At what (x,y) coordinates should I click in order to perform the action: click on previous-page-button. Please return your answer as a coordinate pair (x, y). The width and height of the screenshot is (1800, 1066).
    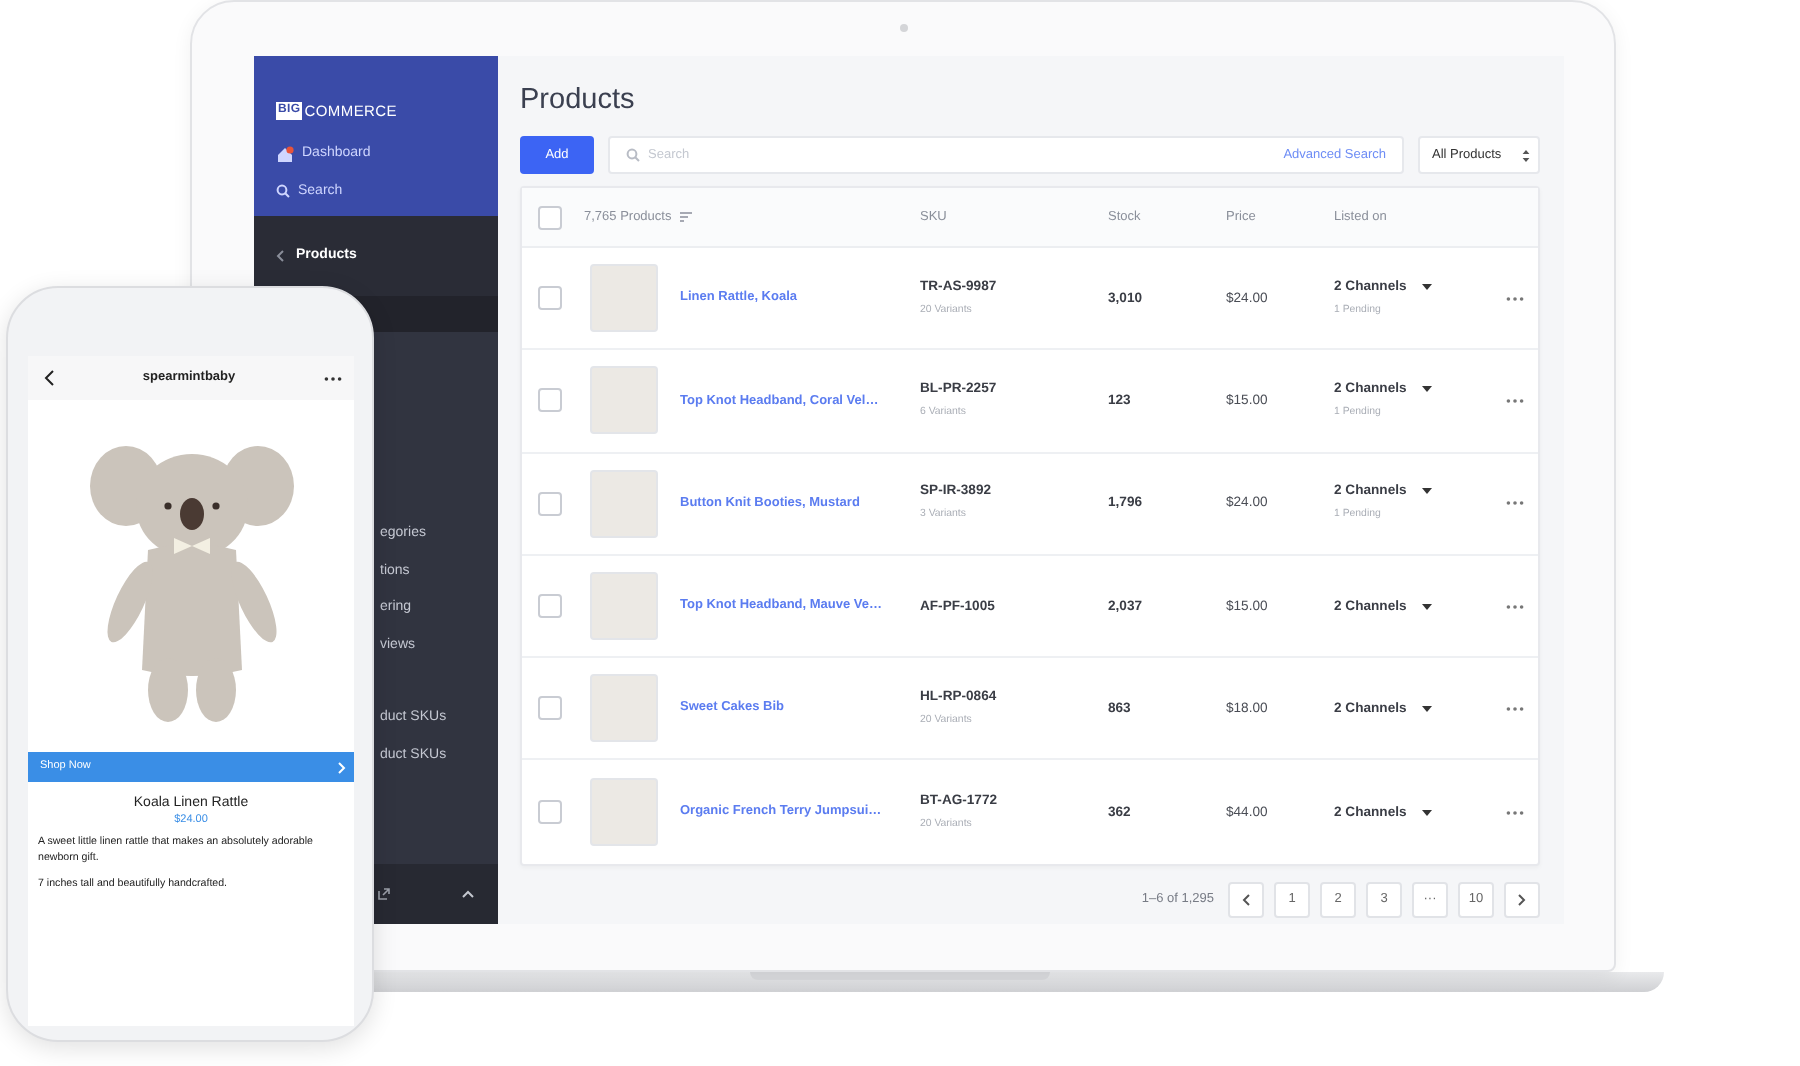
    Looking at the image, I should click on (1246, 899).